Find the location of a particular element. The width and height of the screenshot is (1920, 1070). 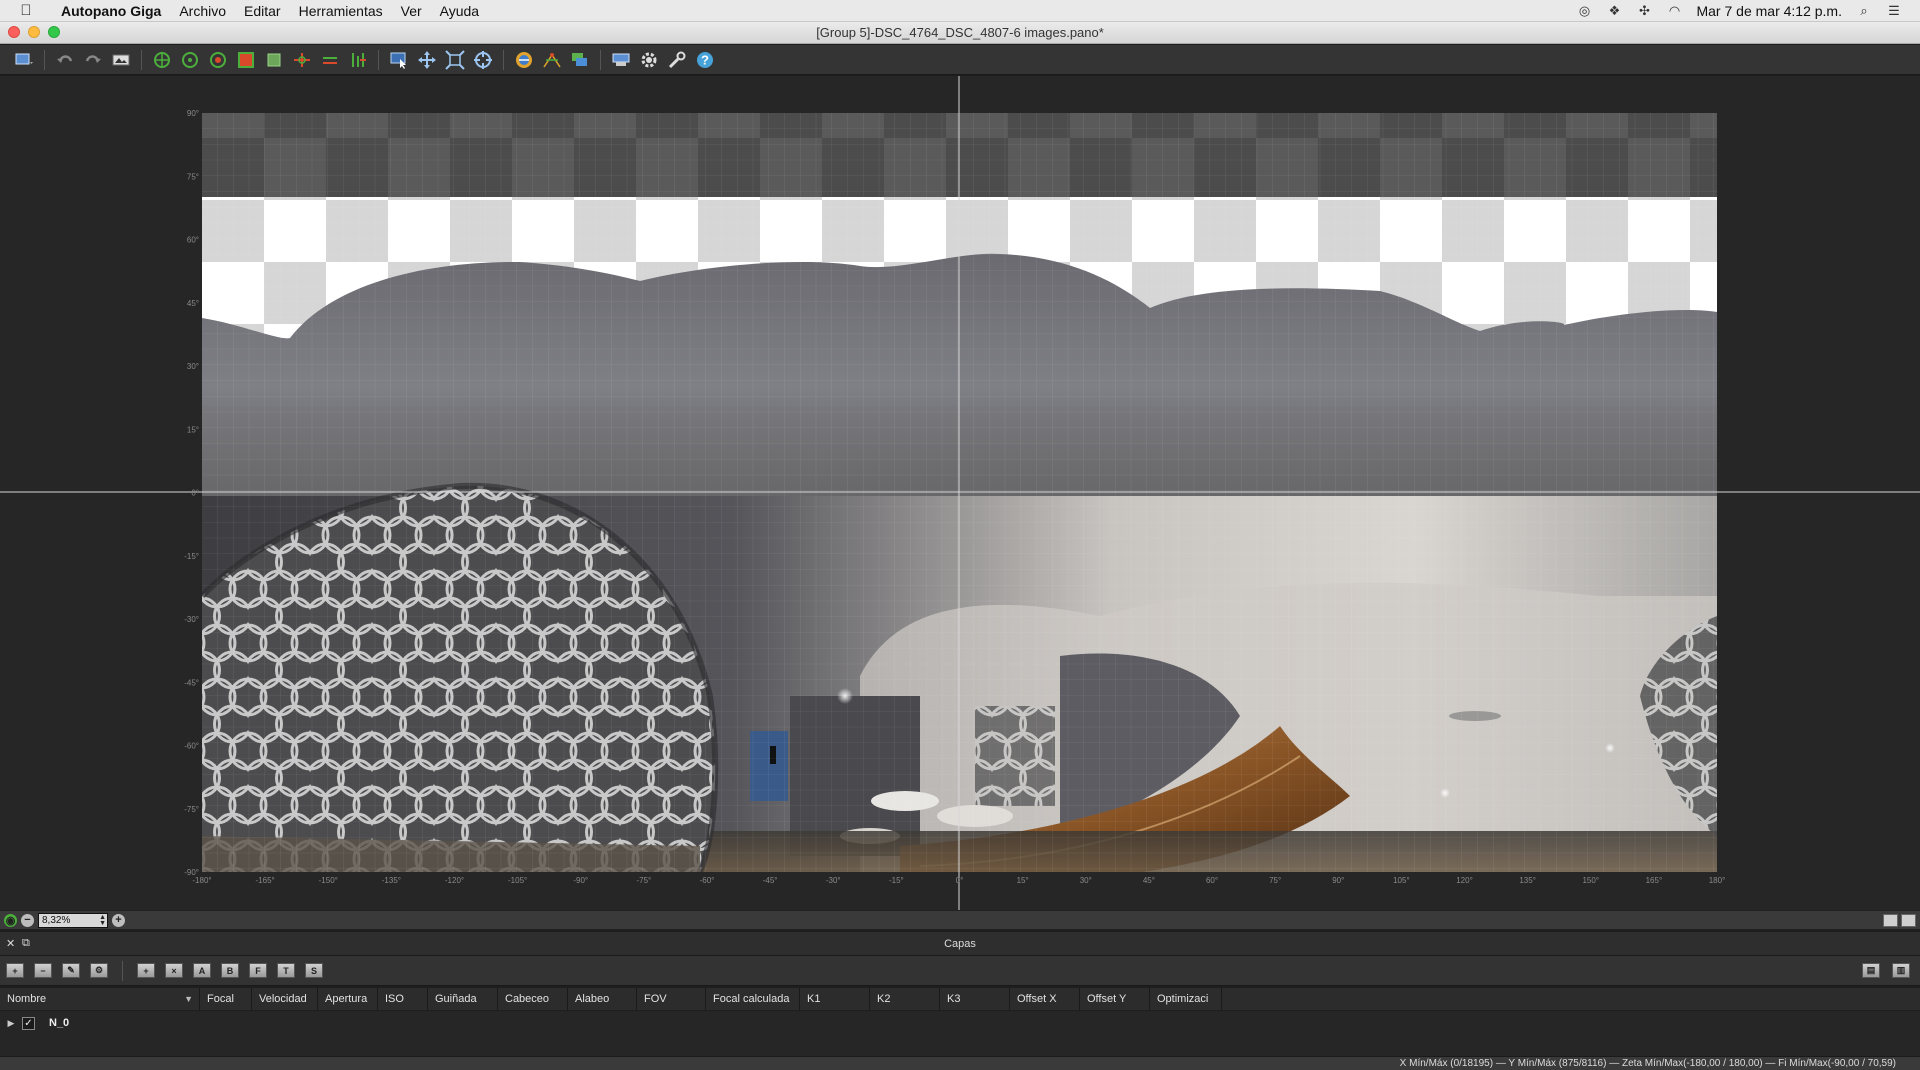

redo-button is located at coordinates (93, 60).